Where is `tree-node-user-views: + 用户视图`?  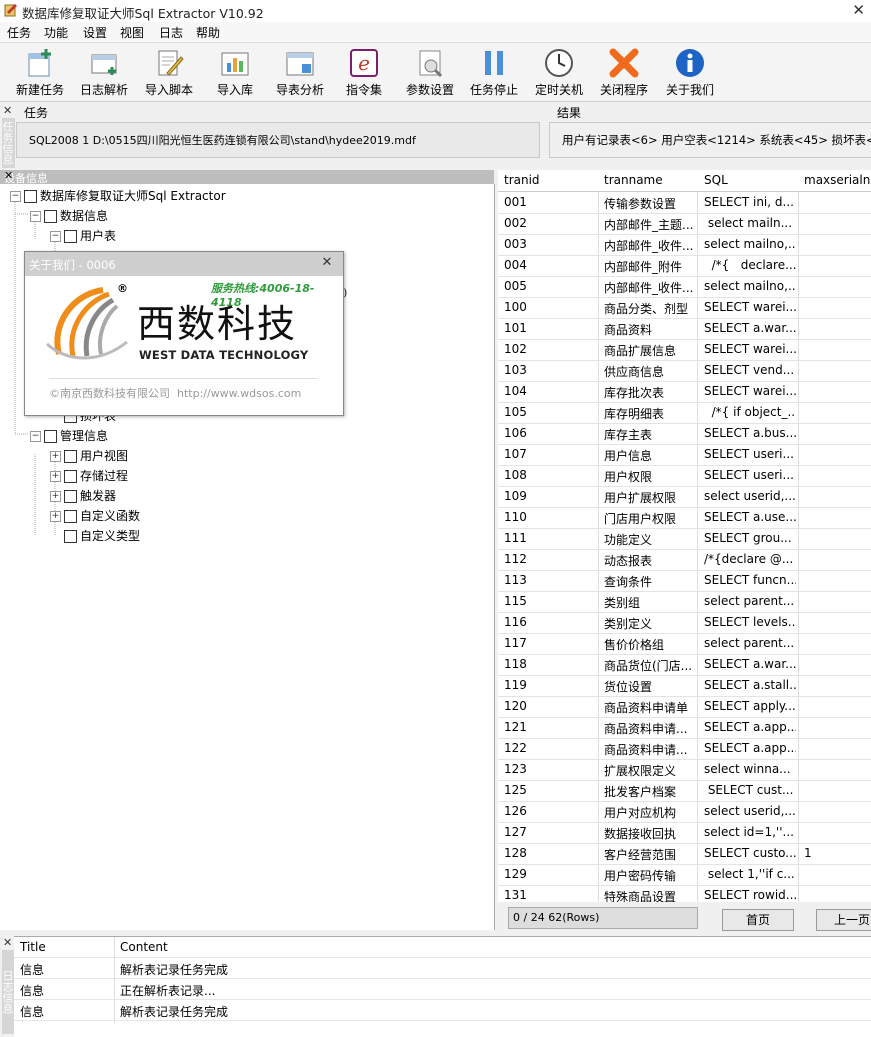
tree-node-user-views: + 用户视图 is located at coordinates (89, 455).